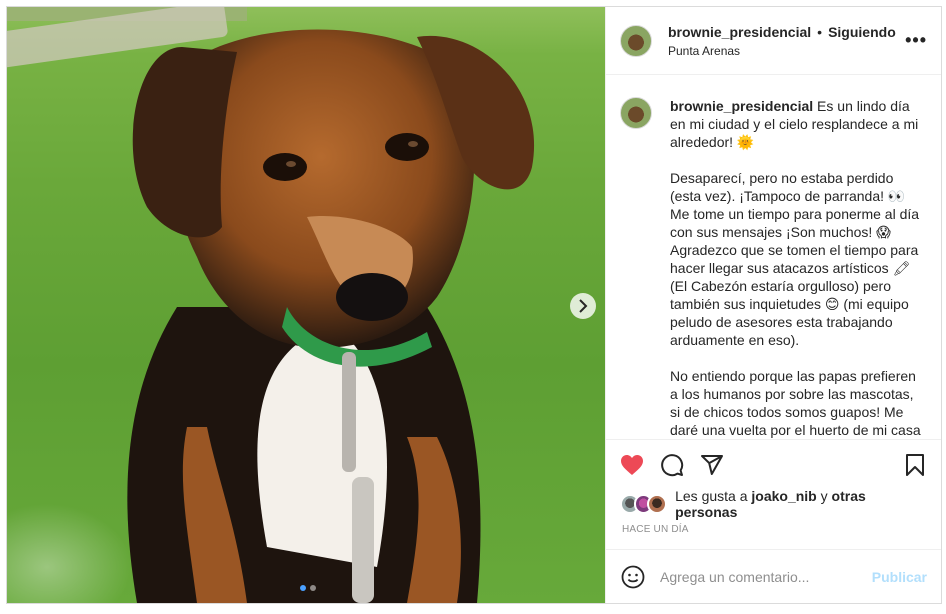 The width and height of the screenshot is (946, 614). Describe the element at coordinates (713, 496) in the screenshot. I see `likes-prefix: Les gusta a` at that location.